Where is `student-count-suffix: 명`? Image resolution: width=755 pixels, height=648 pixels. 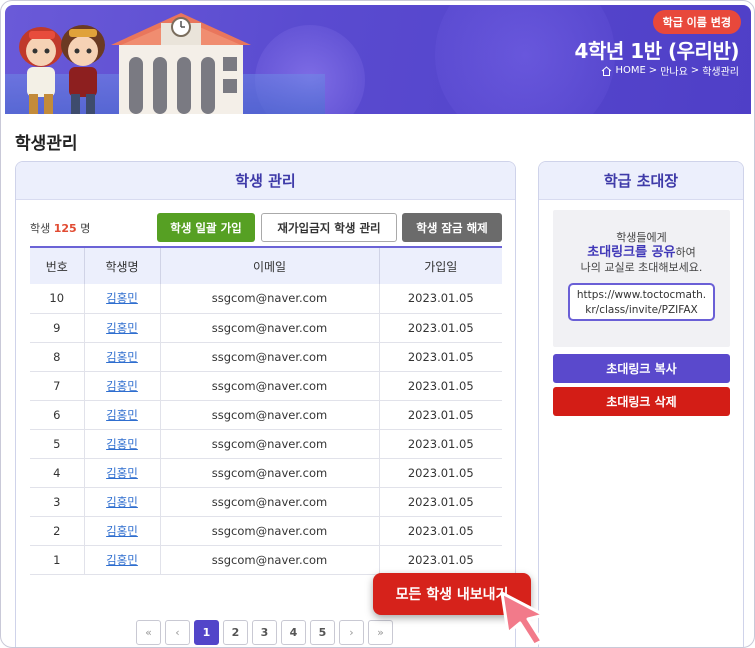 student-count-suffix: 명 is located at coordinates (85, 228).